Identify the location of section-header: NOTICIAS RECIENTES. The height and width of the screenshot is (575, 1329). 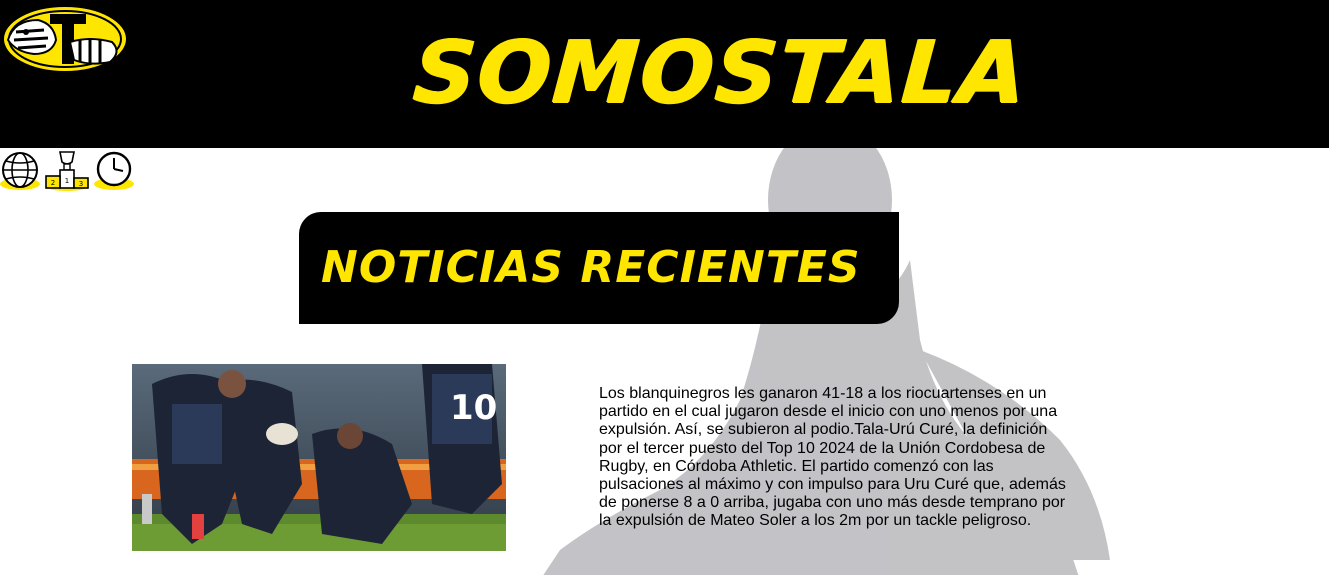
(599, 268).